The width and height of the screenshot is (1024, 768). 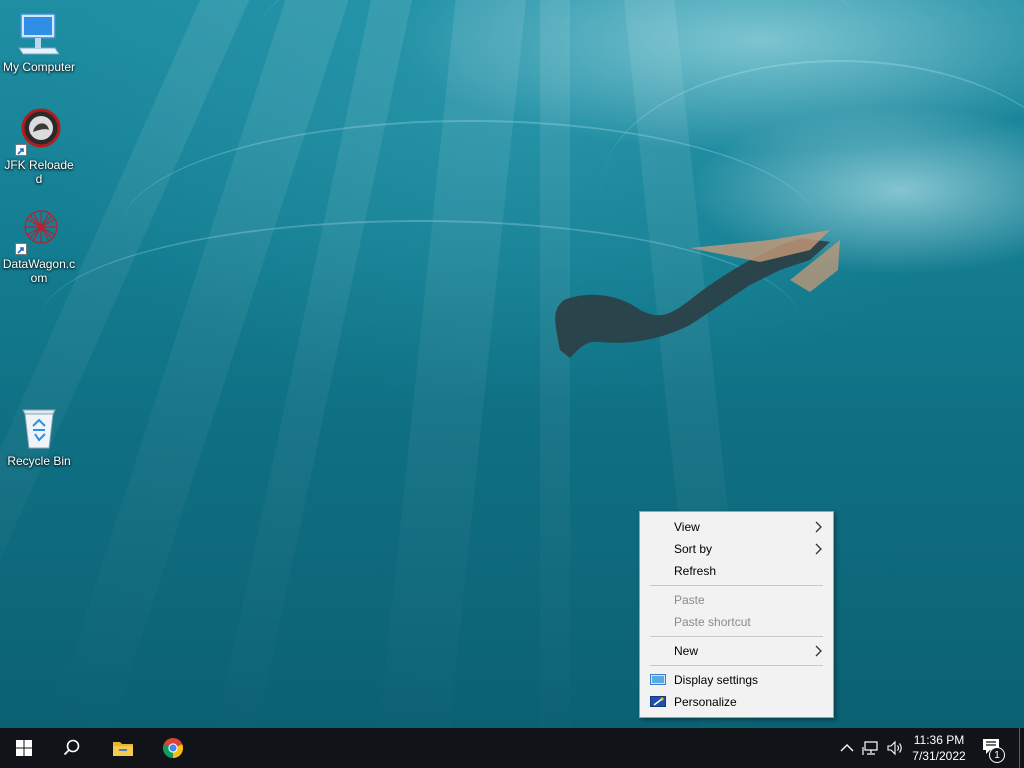 I want to click on menu-item-view: View, so click(x=736, y=527).